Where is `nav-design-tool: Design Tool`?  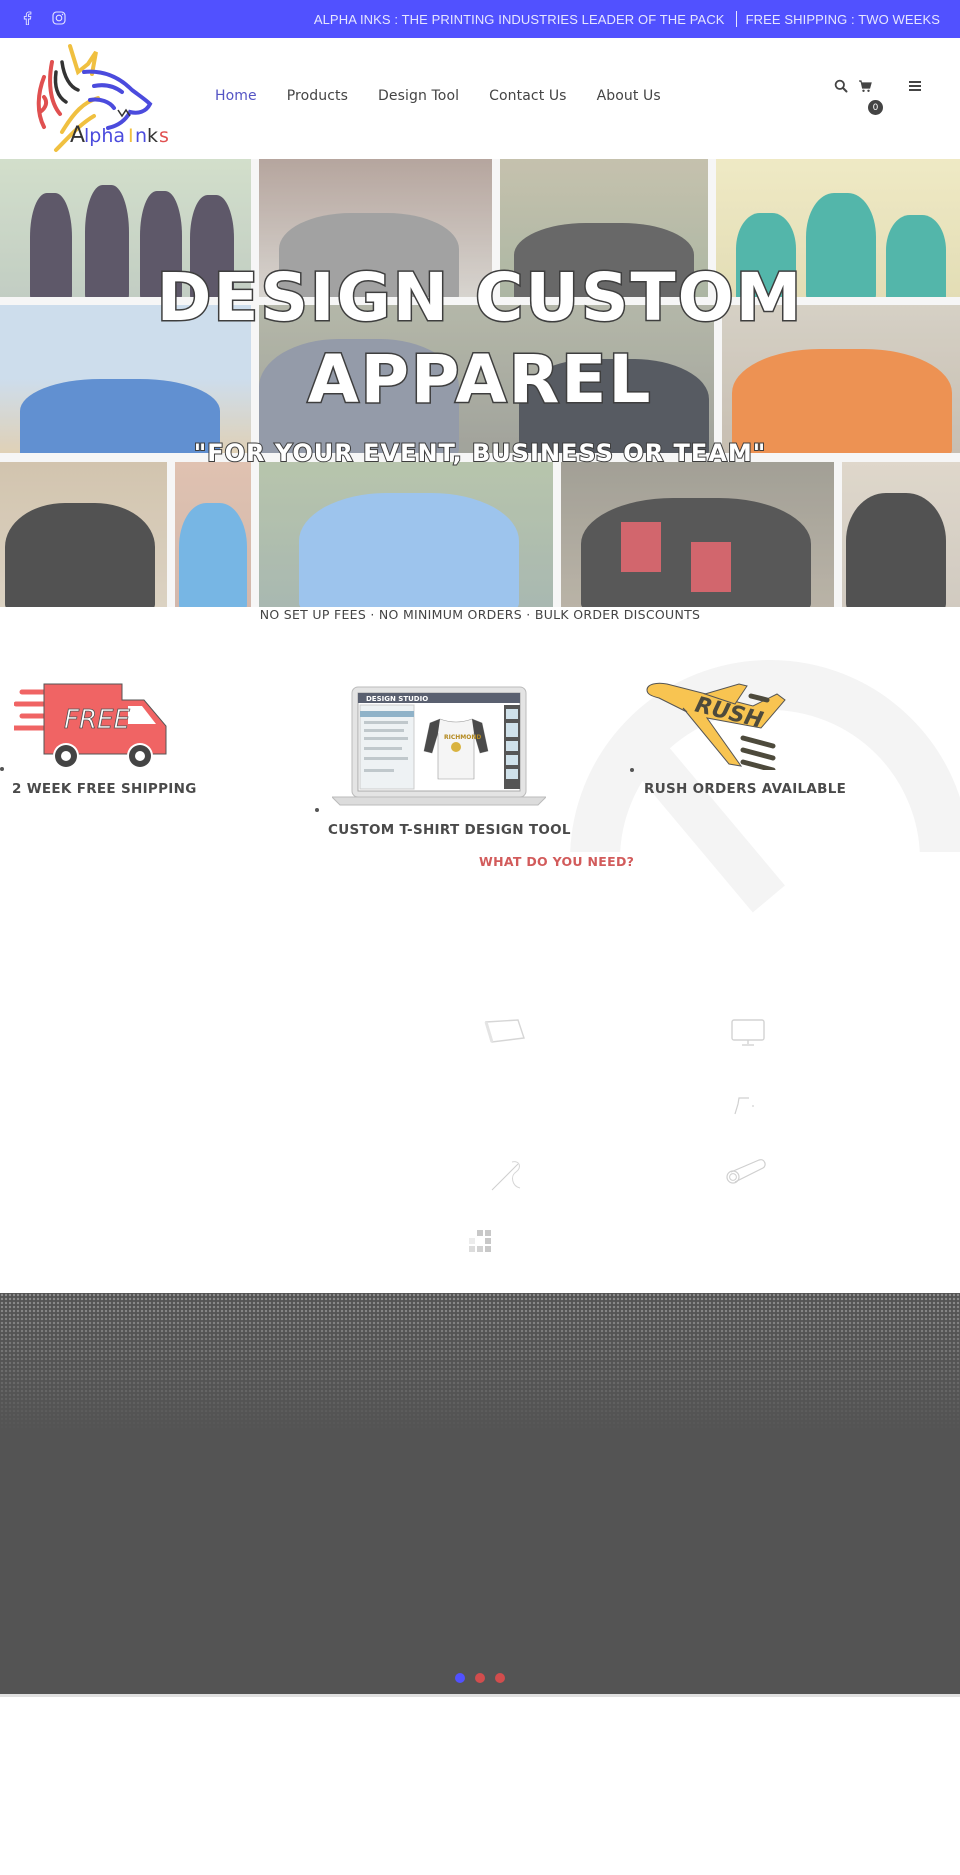
nav-design-tool: Design Tool is located at coordinates (418, 96).